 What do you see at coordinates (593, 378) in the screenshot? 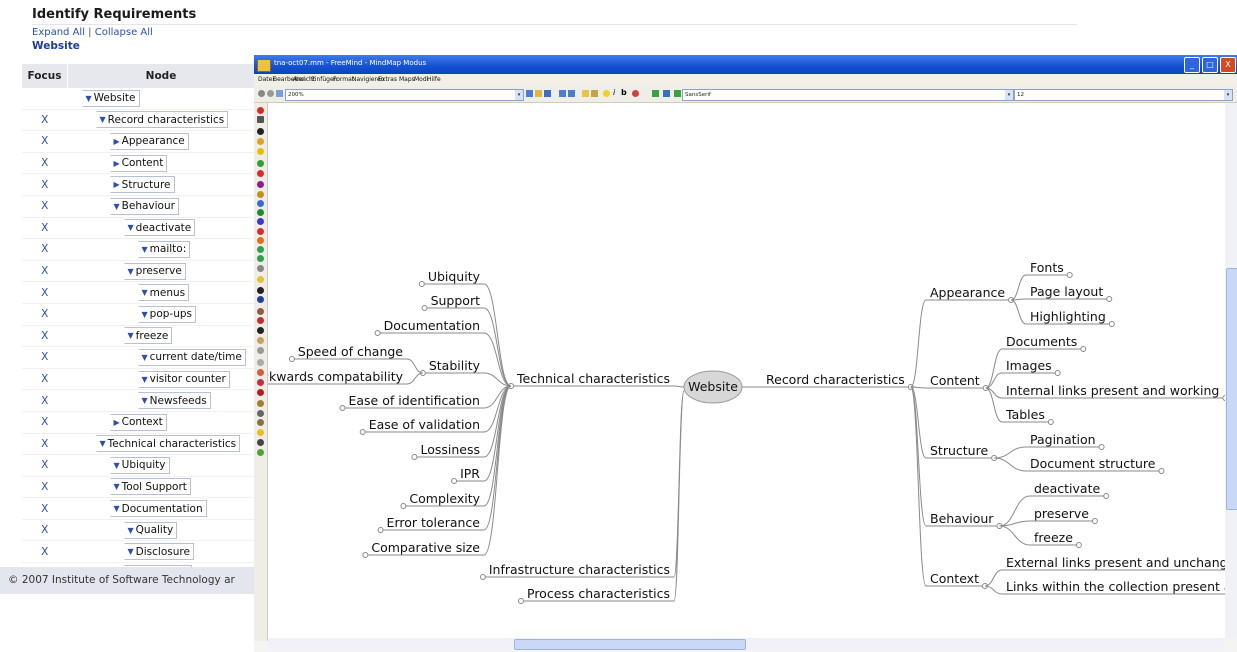
I see `mindmap-node: Technical characteristics` at bounding box center [593, 378].